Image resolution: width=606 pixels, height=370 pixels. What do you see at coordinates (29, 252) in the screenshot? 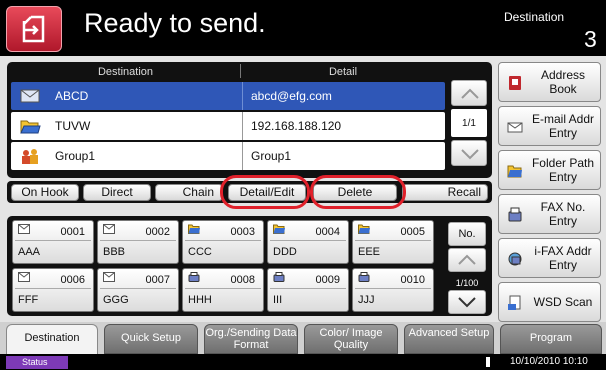
I see `key-label: AAA` at bounding box center [29, 252].